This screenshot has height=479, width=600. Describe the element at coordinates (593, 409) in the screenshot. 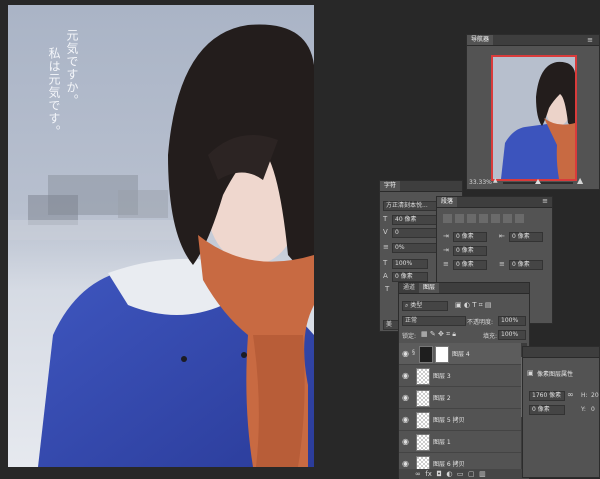

I see `y-value: 0` at that location.